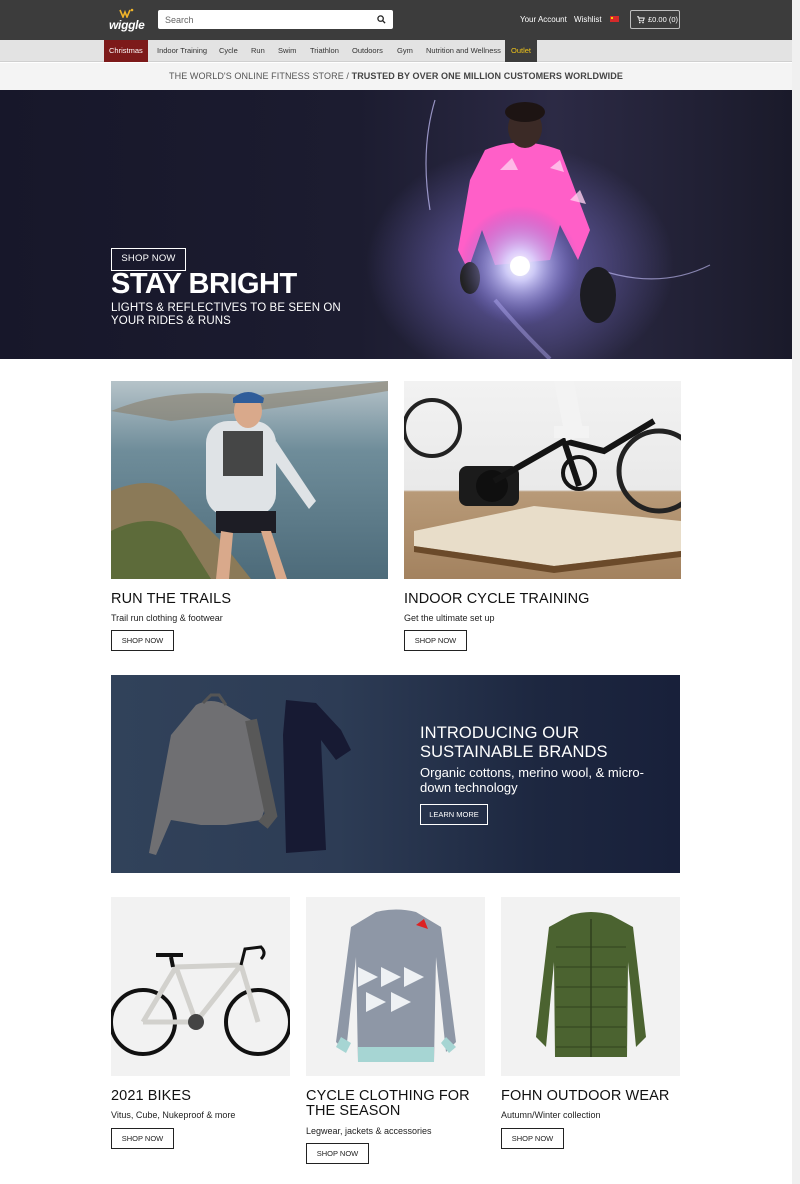  What do you see at coordinates (151, 1096) in the screenshot?
I see `card-title-bikes: 2021 BIKES` at bounding box center [151, 1096].